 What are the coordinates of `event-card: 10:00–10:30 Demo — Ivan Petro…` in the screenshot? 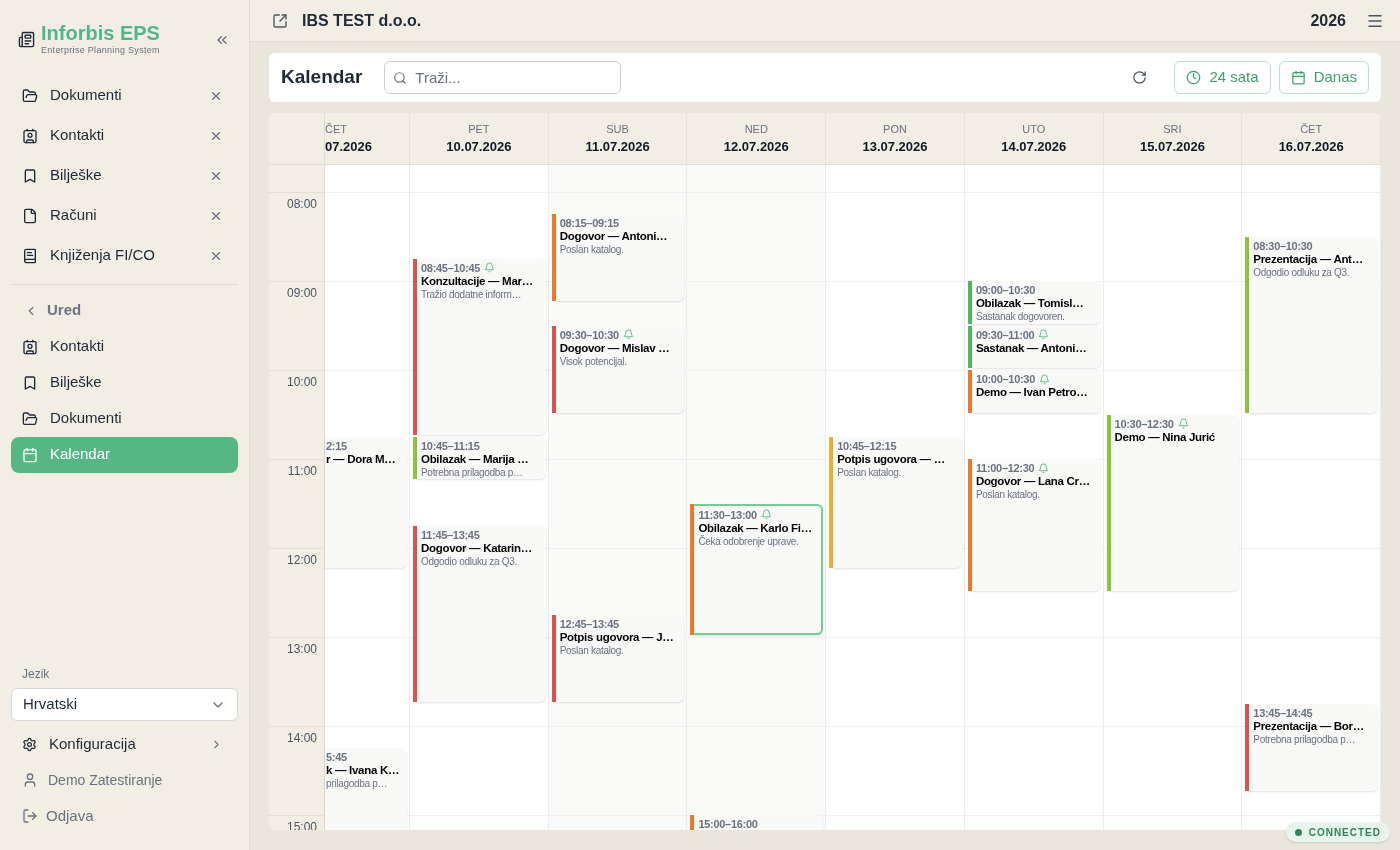 It's located at (1036, 391).